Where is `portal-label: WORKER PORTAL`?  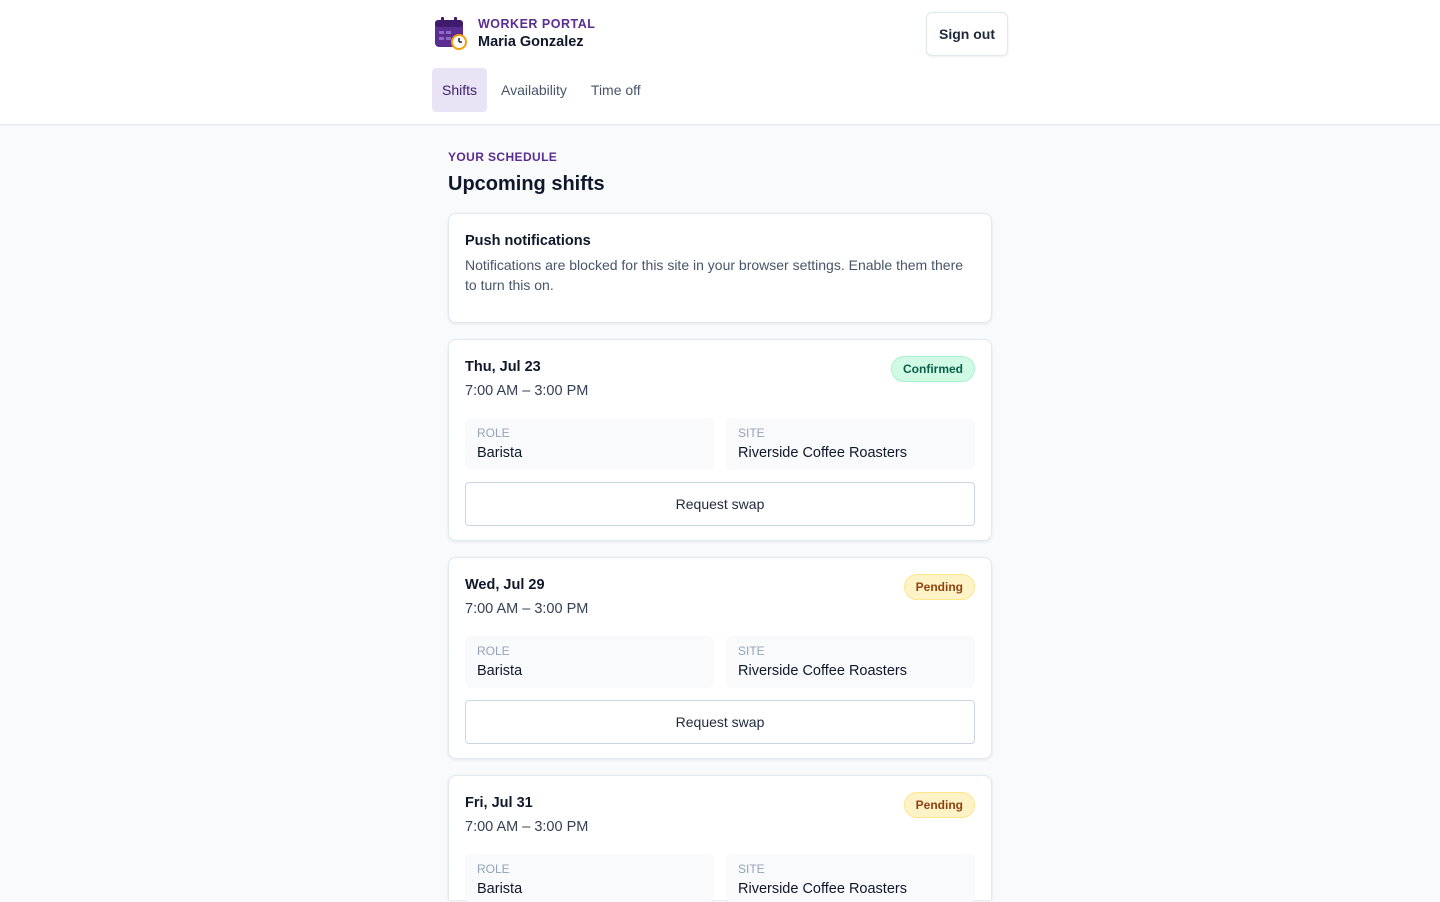
portal-label: WORKER PORTAL is located at coordinates (537, 24).